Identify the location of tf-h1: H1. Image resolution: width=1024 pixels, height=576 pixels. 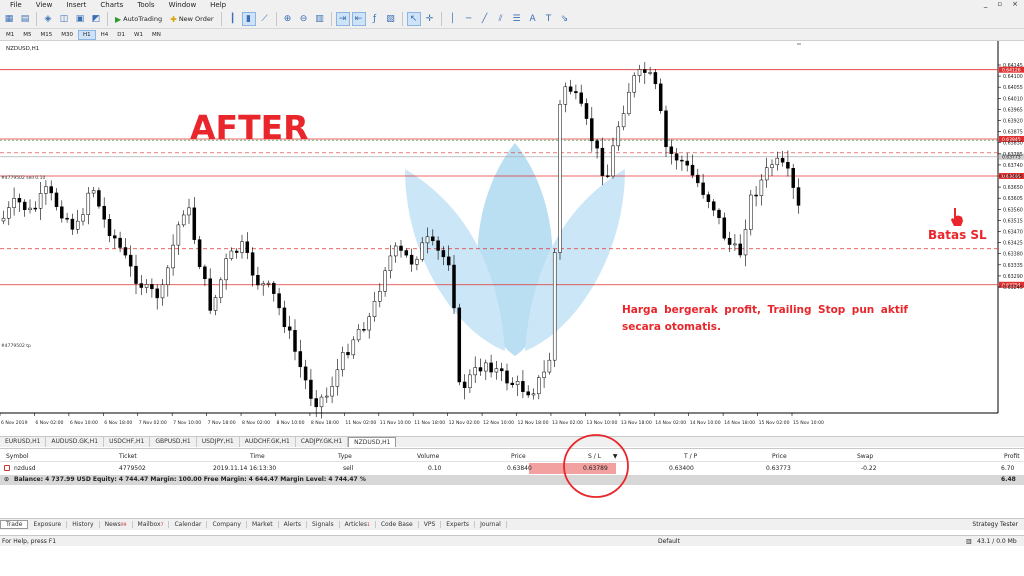
(87, 34).